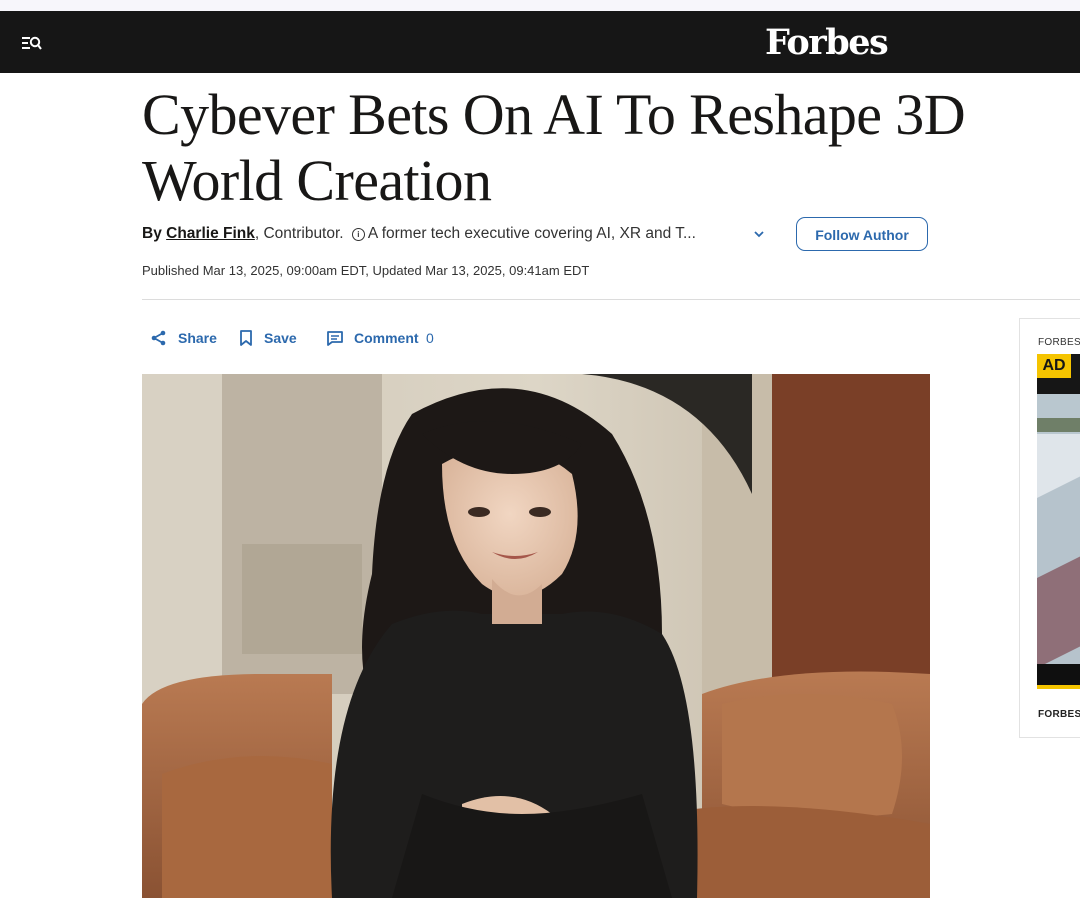 This screenshot has height=903, width=1080. Describe the element at coordinates (158, 338) in the screenshot. I see `share-icon` at that location.